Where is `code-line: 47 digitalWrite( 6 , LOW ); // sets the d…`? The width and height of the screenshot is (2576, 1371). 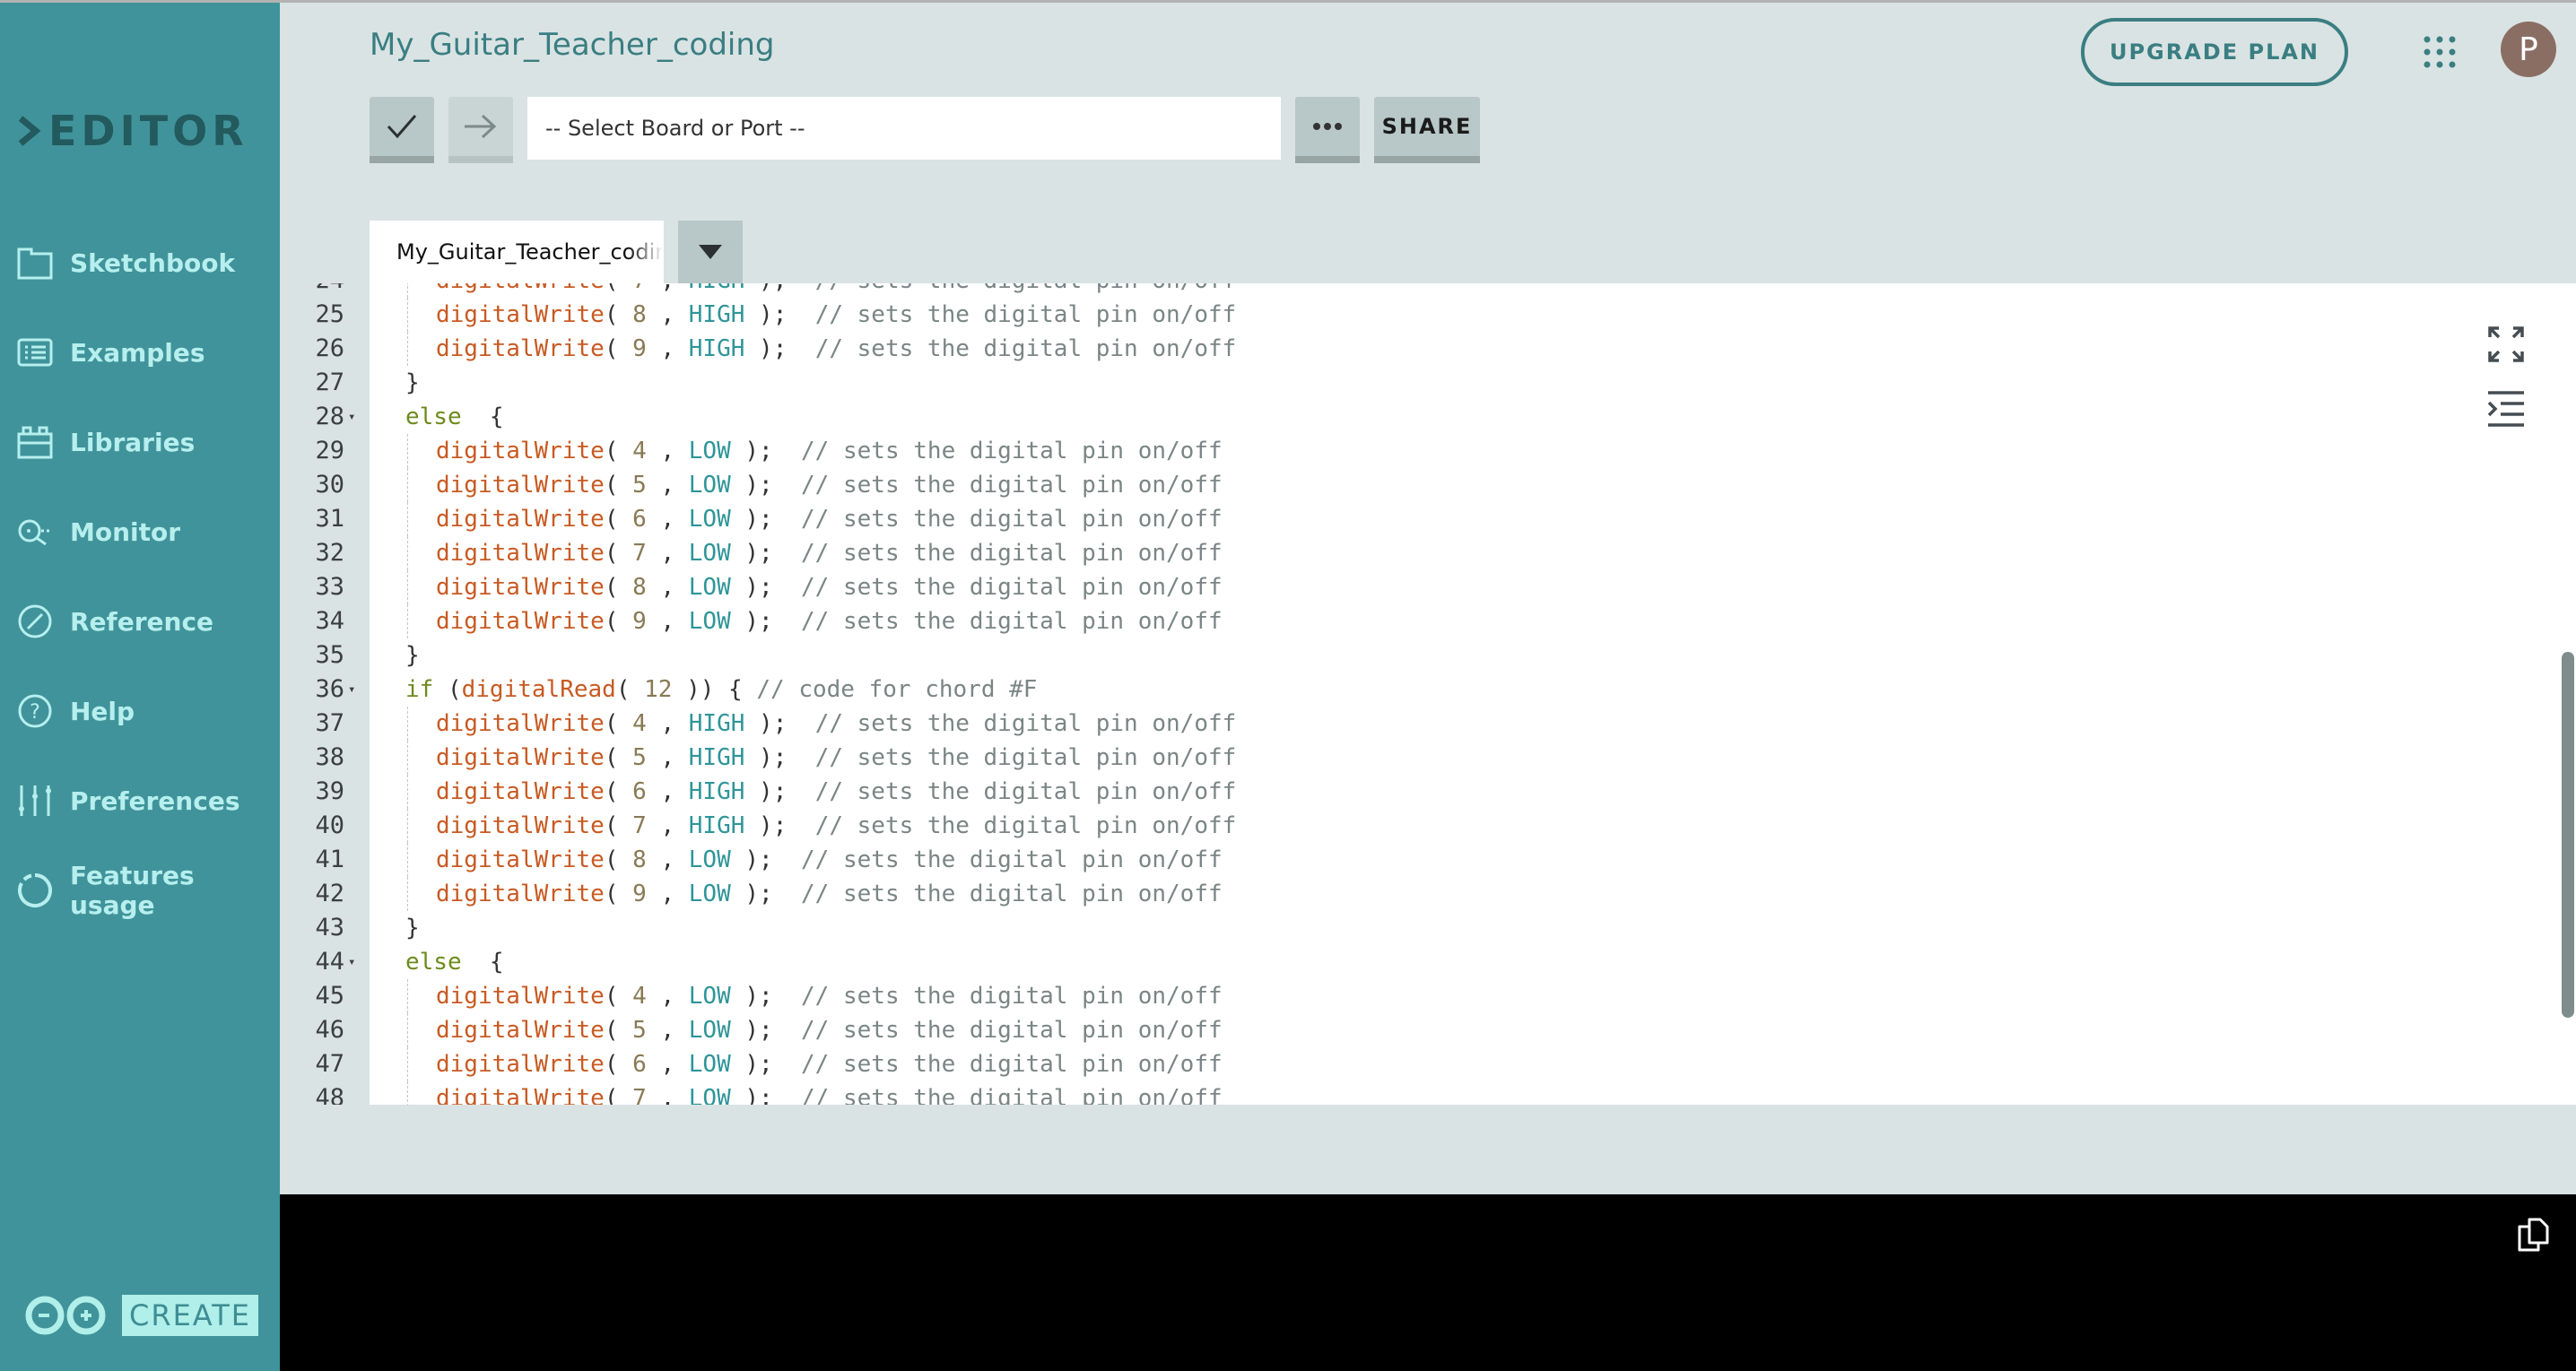 code-line: 47 digitalWrite( 6 , LOW ); // sets the d… is located at coordinates (1428, 1064).